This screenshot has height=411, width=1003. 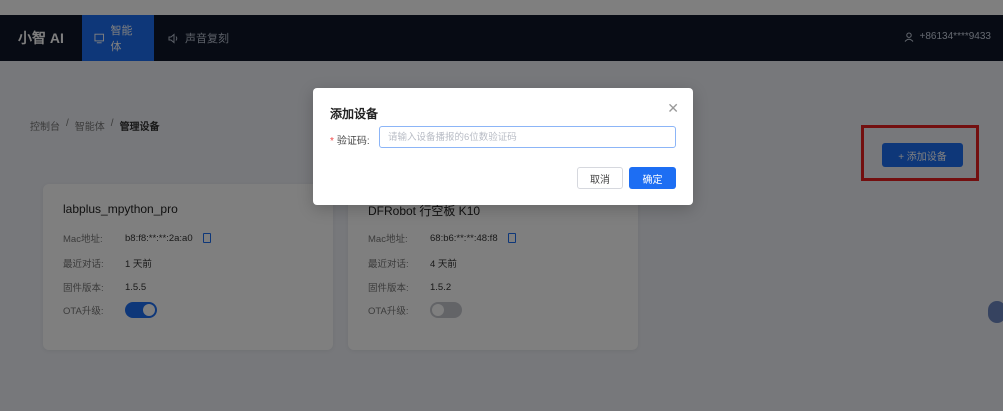 What do you see at coordinates (652, 178) in the screenshot?
I see `confirm-button: 确定` at bounding box center [652, 178].